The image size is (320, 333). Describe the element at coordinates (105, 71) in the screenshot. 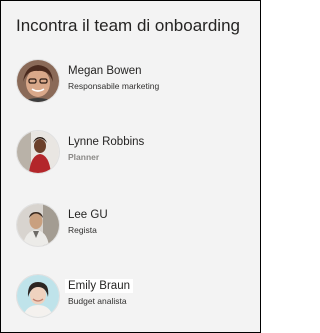

I see `person-name: Megan Bowen` at that location.